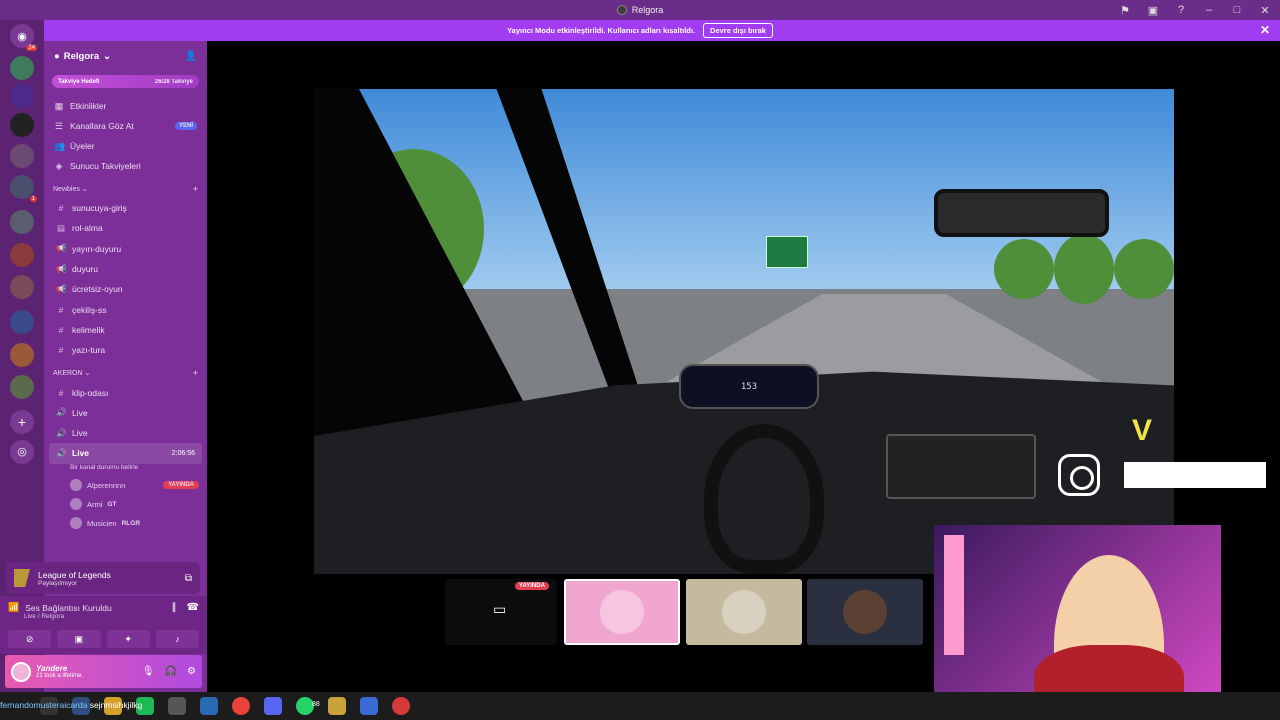 The width and height of the screenshot is (1280, 720). Describe the element at coordinates (174, 607) in the screenshot. I see `noise-suppression-icon: ∥` at that location.